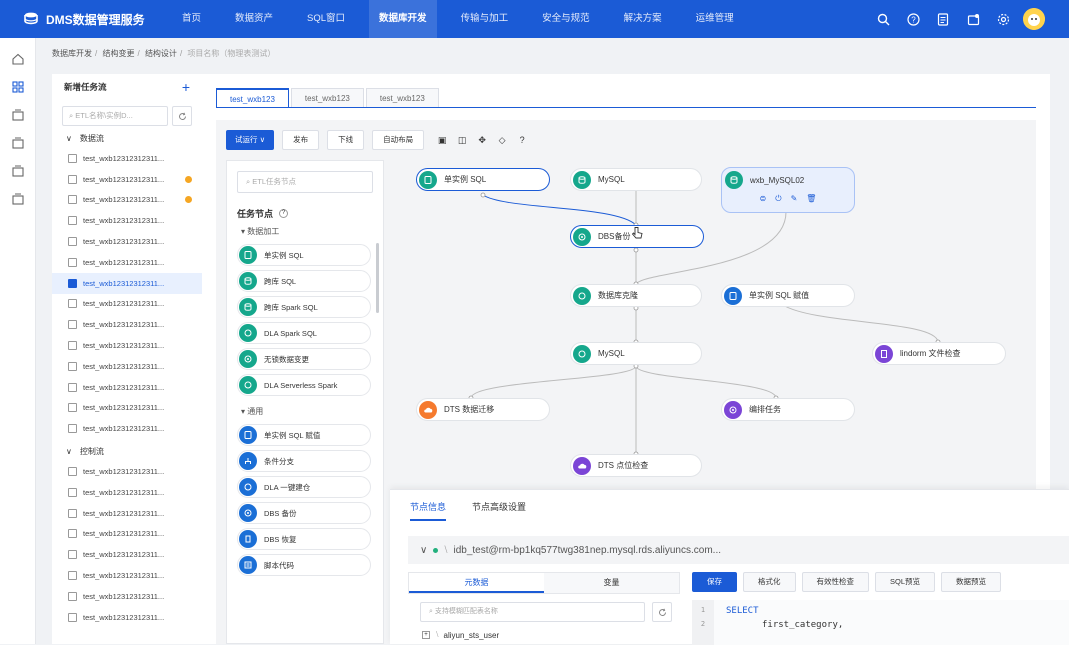 The image size is (1069, 645). I want to click on data-preview-button: 数据预览, so click(971, 582).